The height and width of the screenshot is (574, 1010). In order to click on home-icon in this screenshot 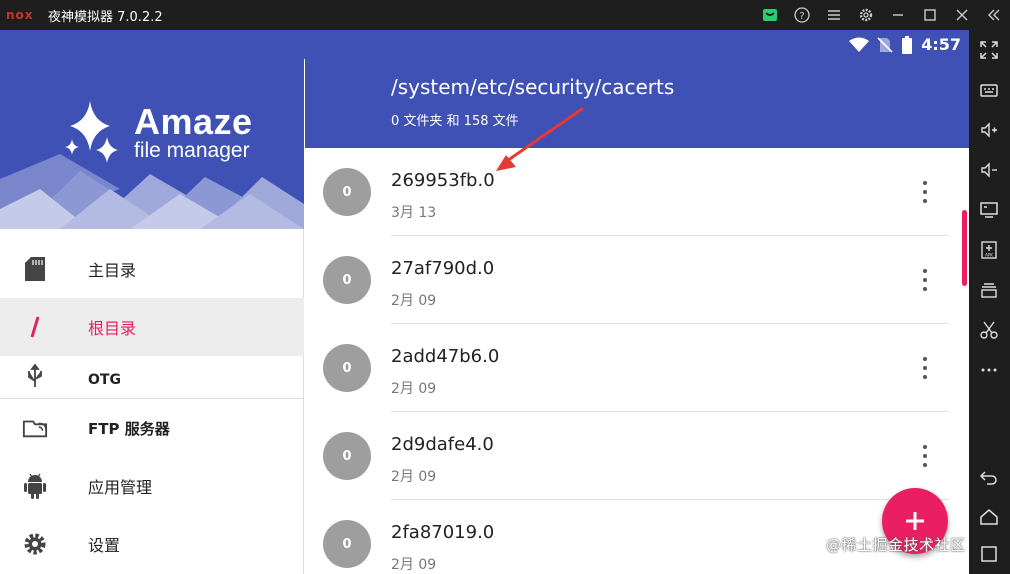, I will do `click(989, 517)`.